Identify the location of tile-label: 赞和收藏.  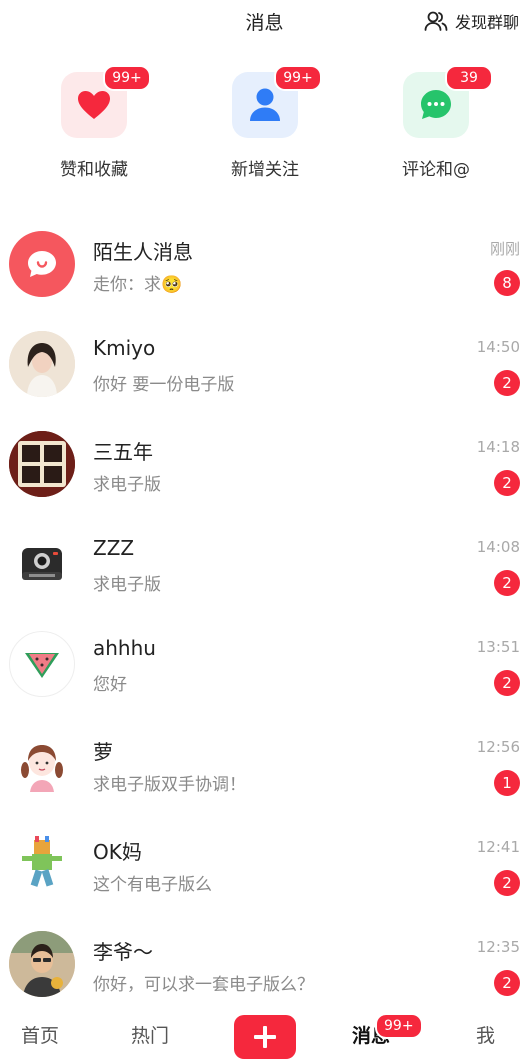
(94, 170).